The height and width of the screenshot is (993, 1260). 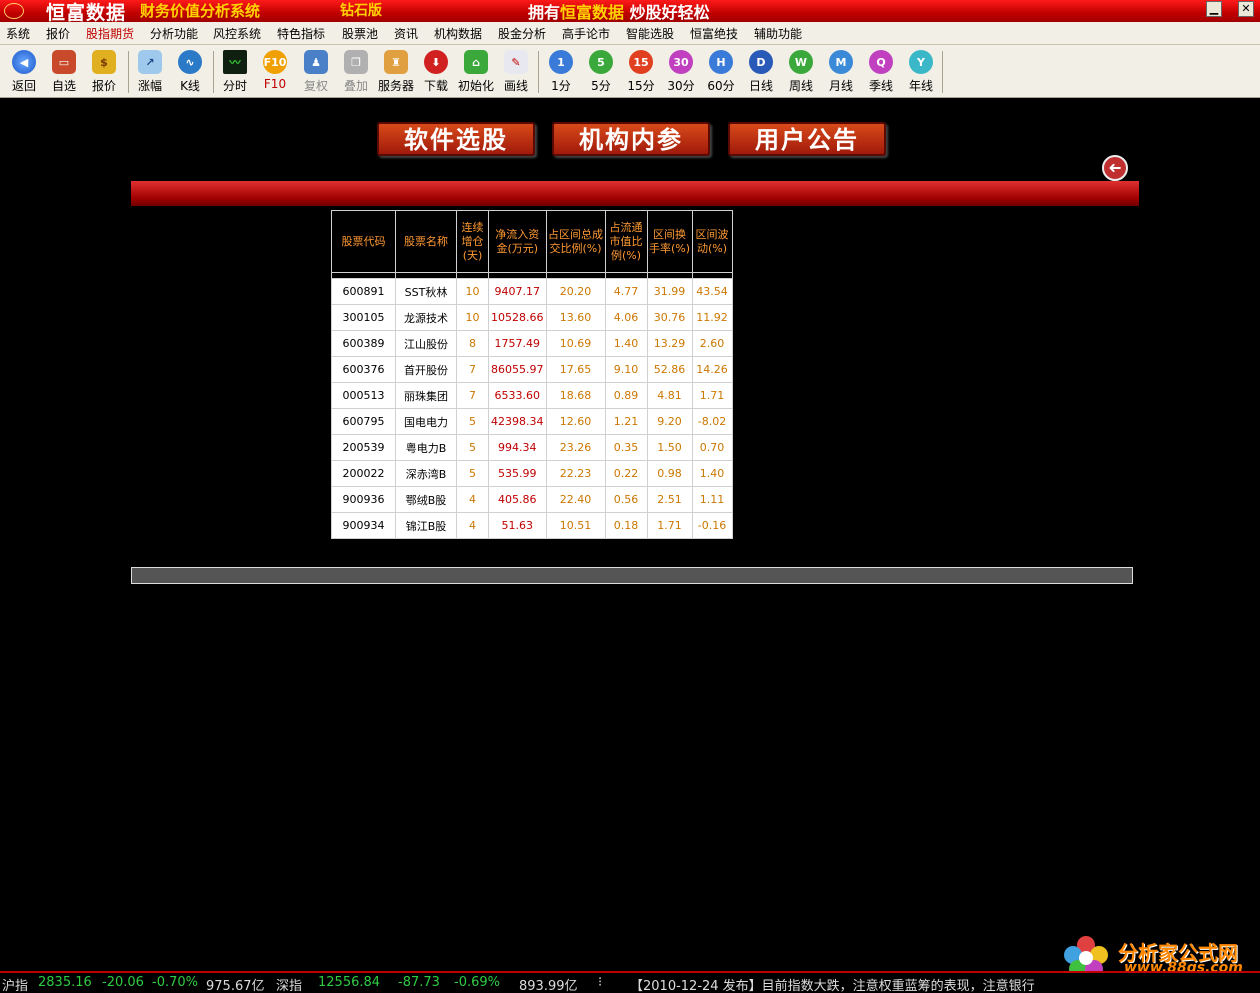 What do you see at coordinates (237, 33) in the screenshot?
I see `menu-risk-control: 风控系统` at bounding box center [237, 33].